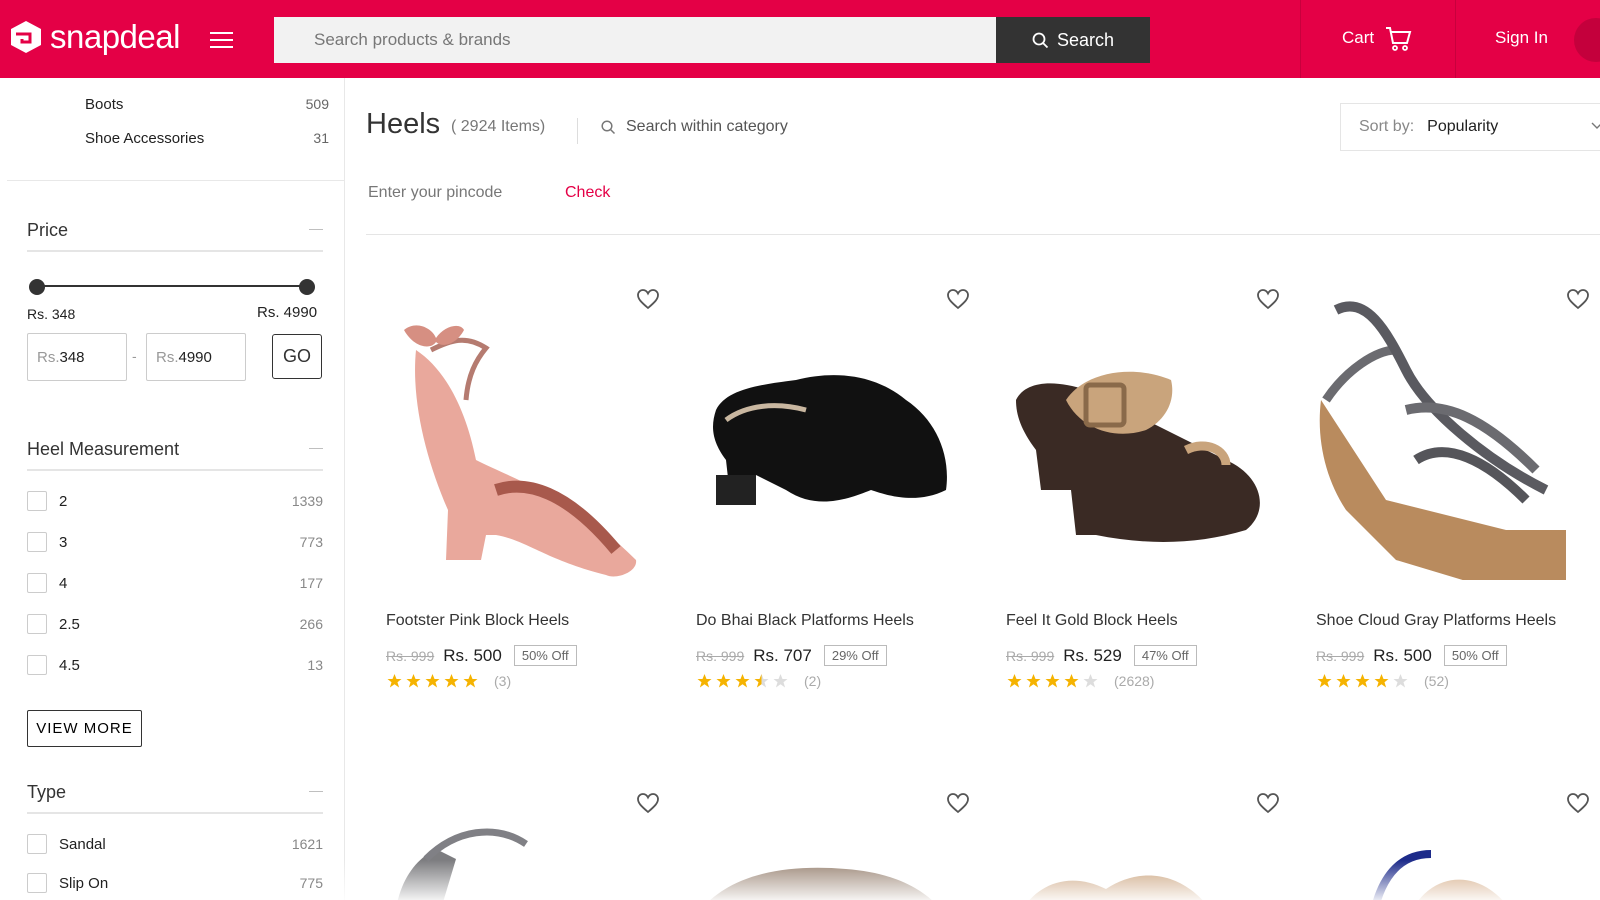 The image size is (1600, 900). What do you see at coordinates (287, 312) in the screenshot?
I see `price-max-label: Rs. 4990` at bounding box center [287, 312].